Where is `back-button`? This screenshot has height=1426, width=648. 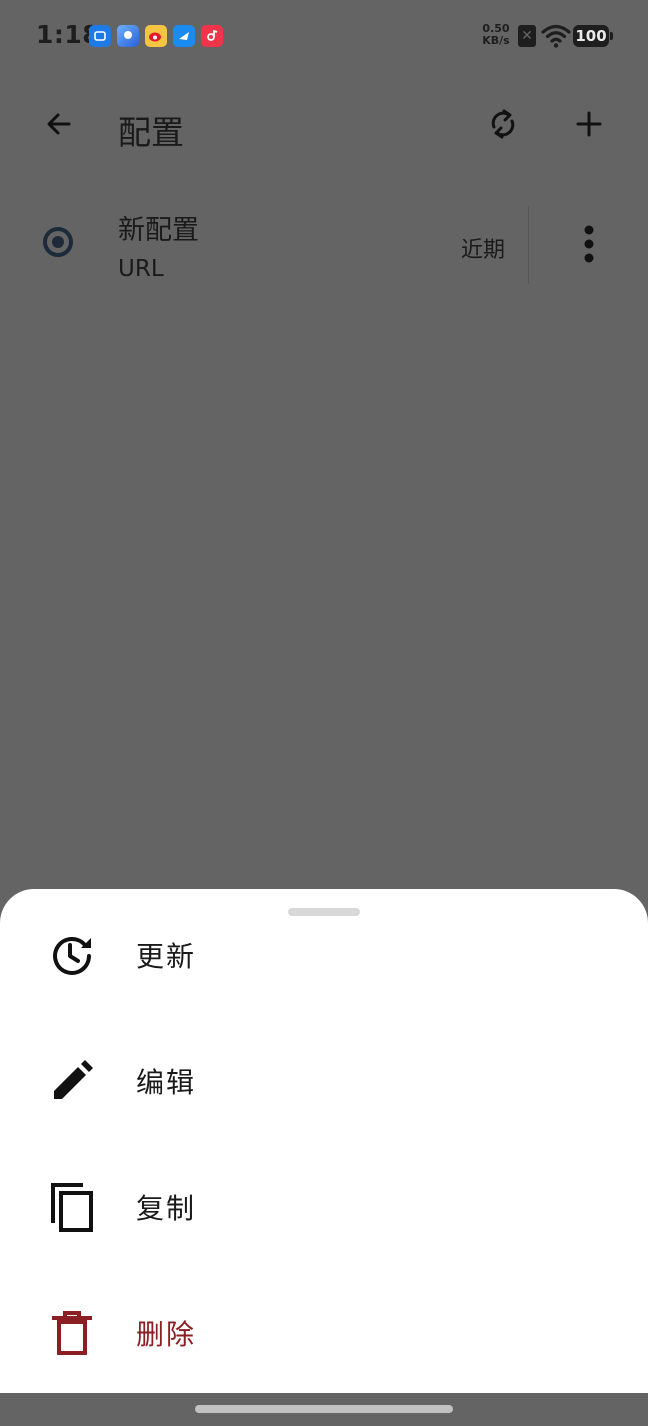 back-button is located at coordinates (59, 124).